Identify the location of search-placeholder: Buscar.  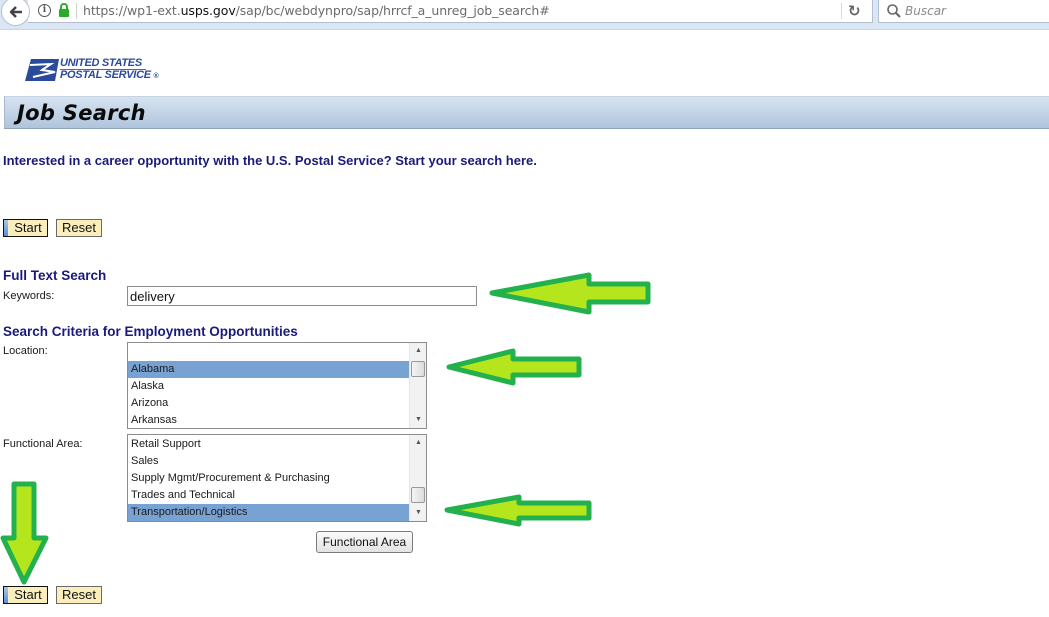
(925, 11).